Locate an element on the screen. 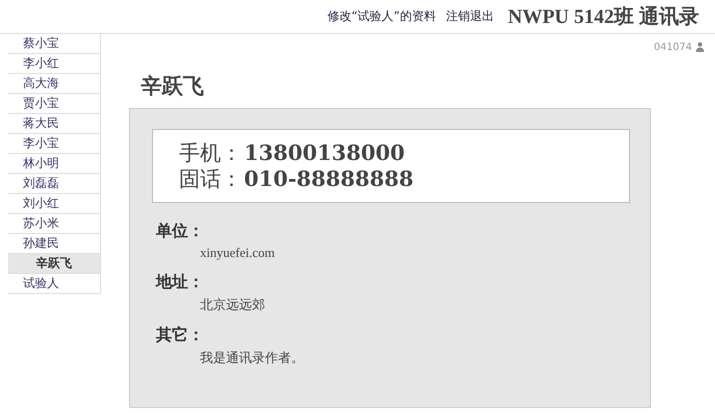 This screenshot has width=715, height=413. sidebar-item: 李小宝 is located at coordinates (54, 144).